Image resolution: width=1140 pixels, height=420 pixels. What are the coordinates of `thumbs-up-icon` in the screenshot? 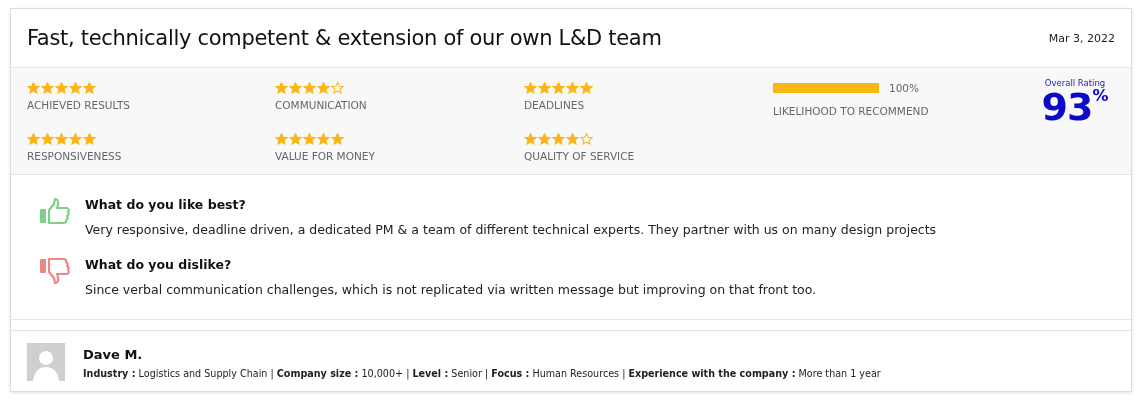 It's located at (55, 211).